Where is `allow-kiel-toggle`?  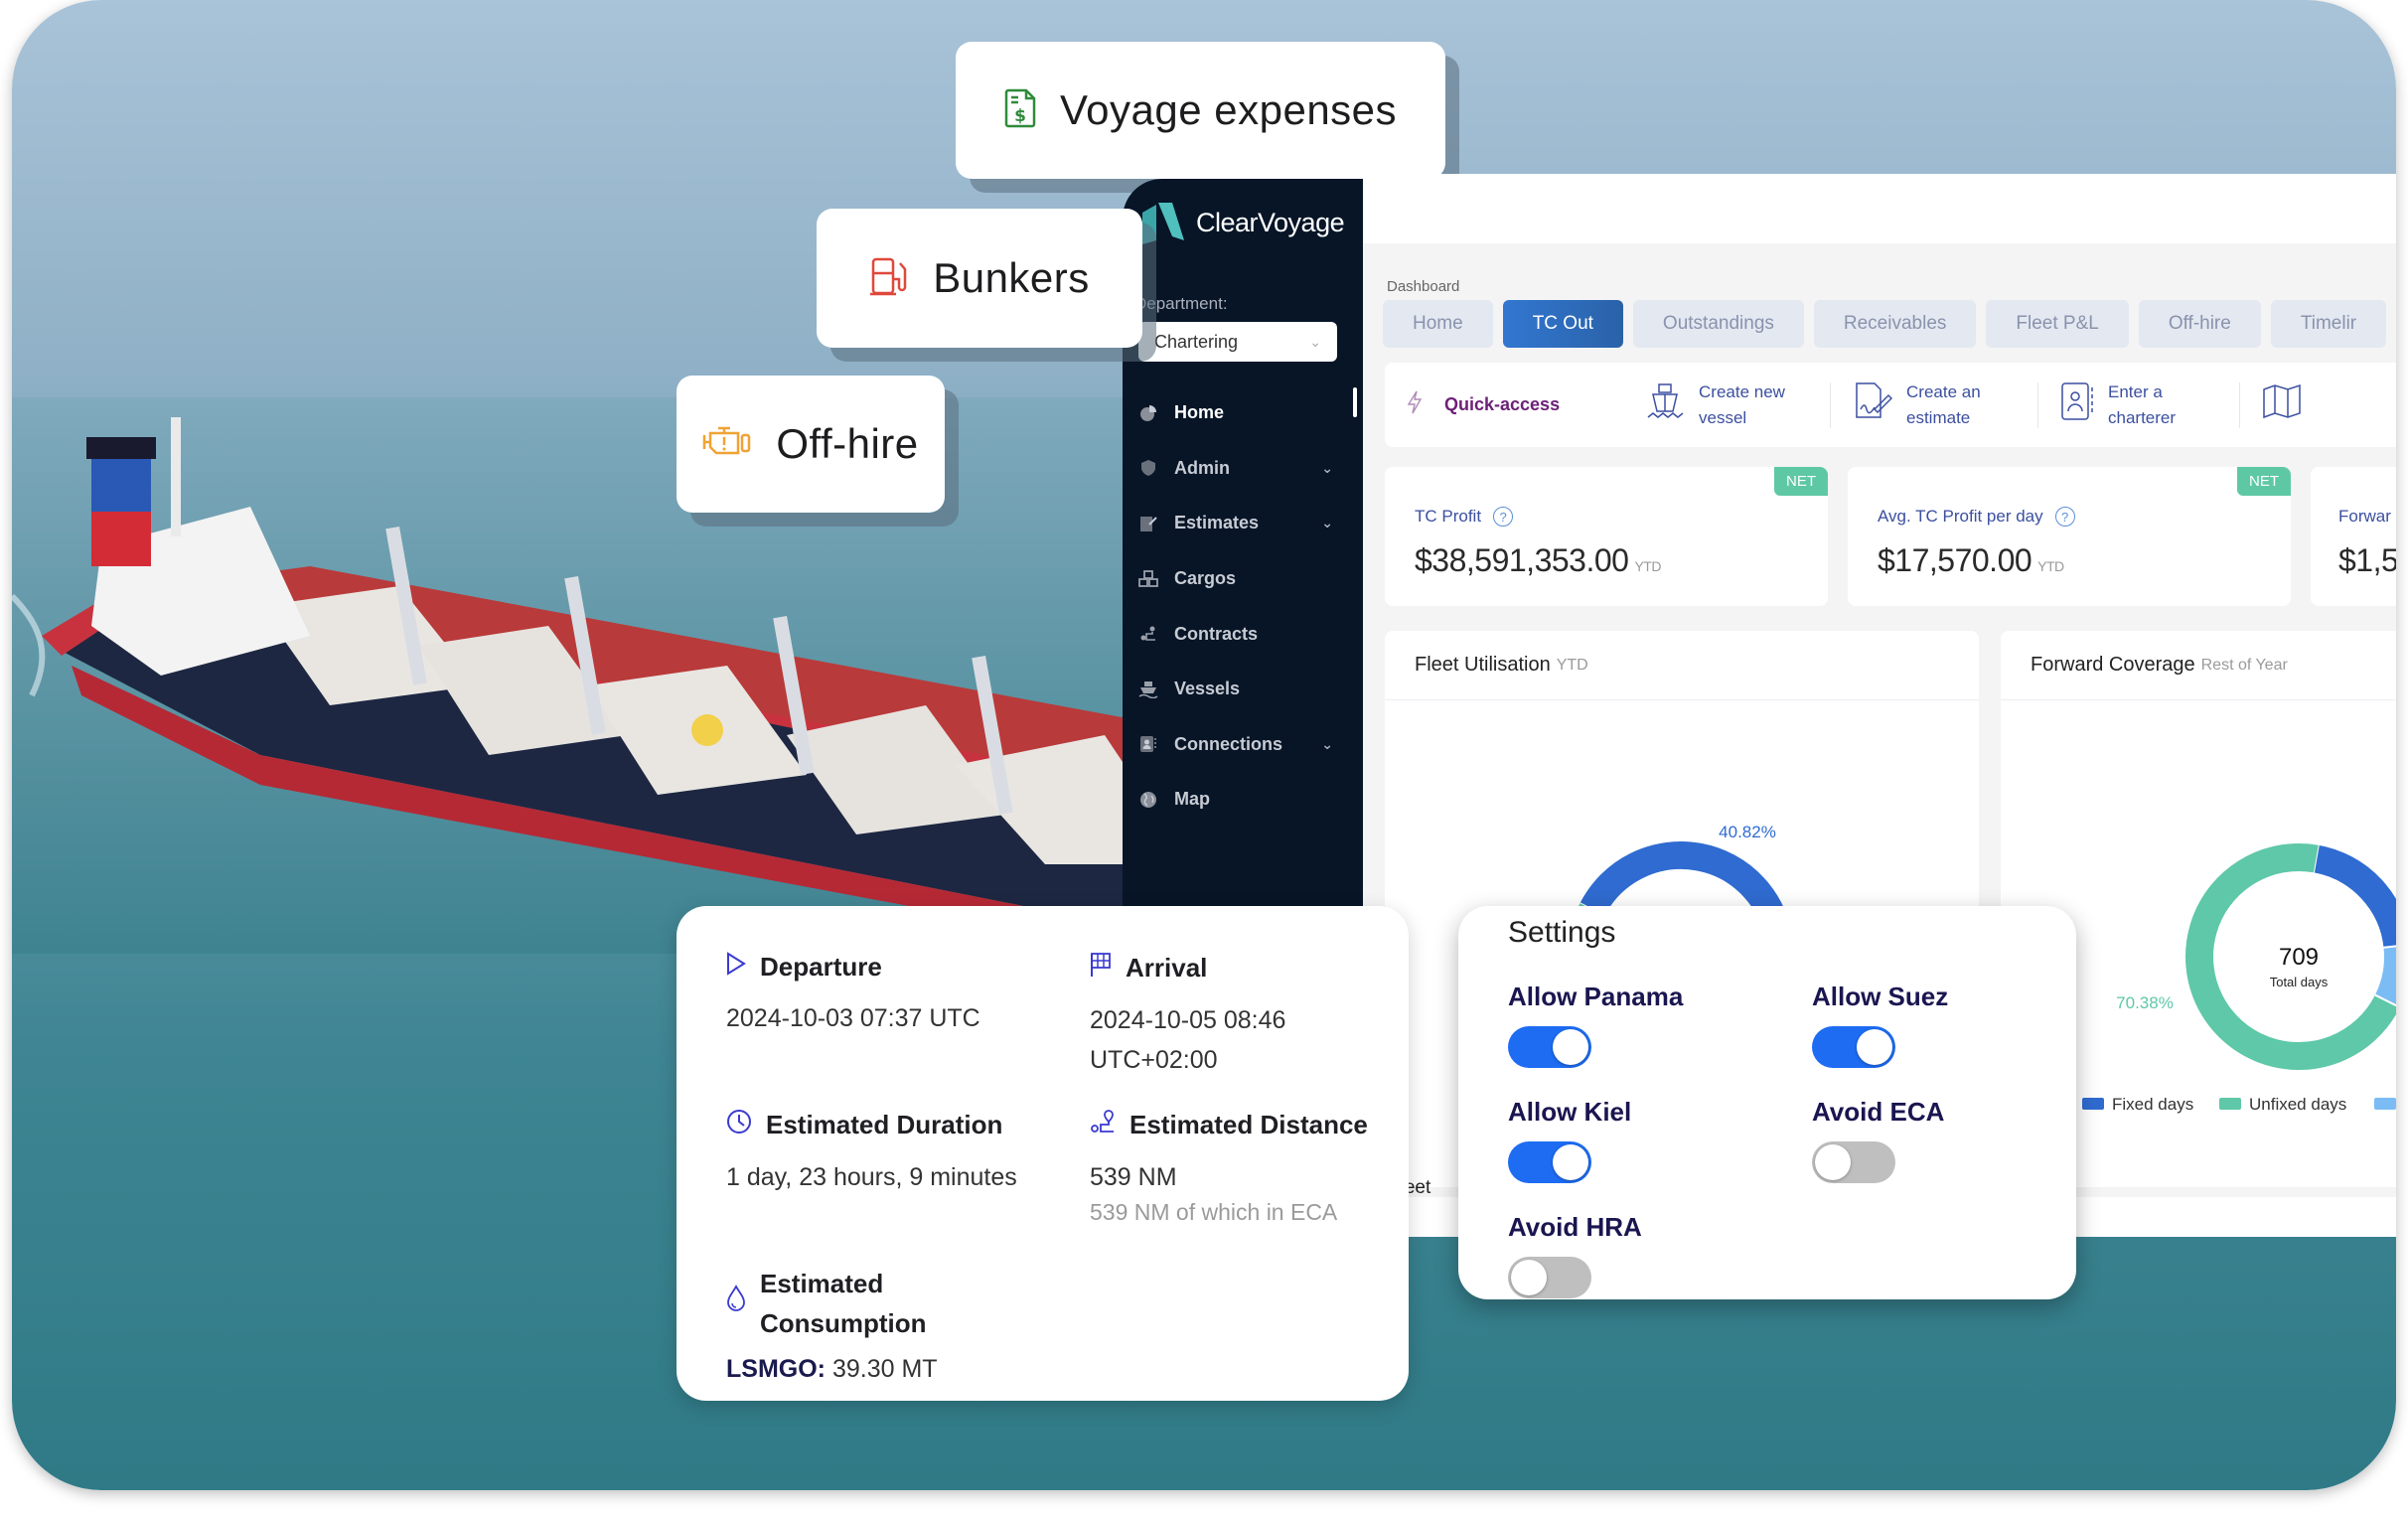 allow-kiel-toggle is located at coordinates (1550, 1162).